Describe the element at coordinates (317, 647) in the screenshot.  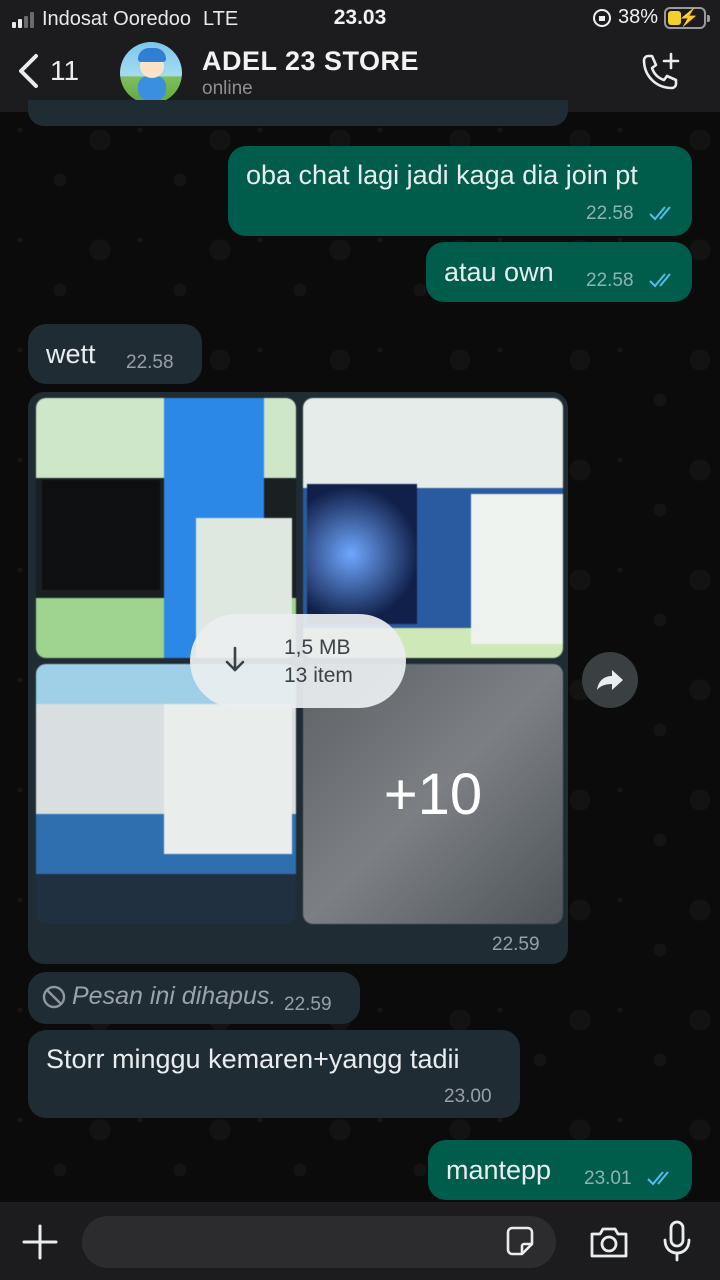
I see `download-size: 1,5 MB` at that location.